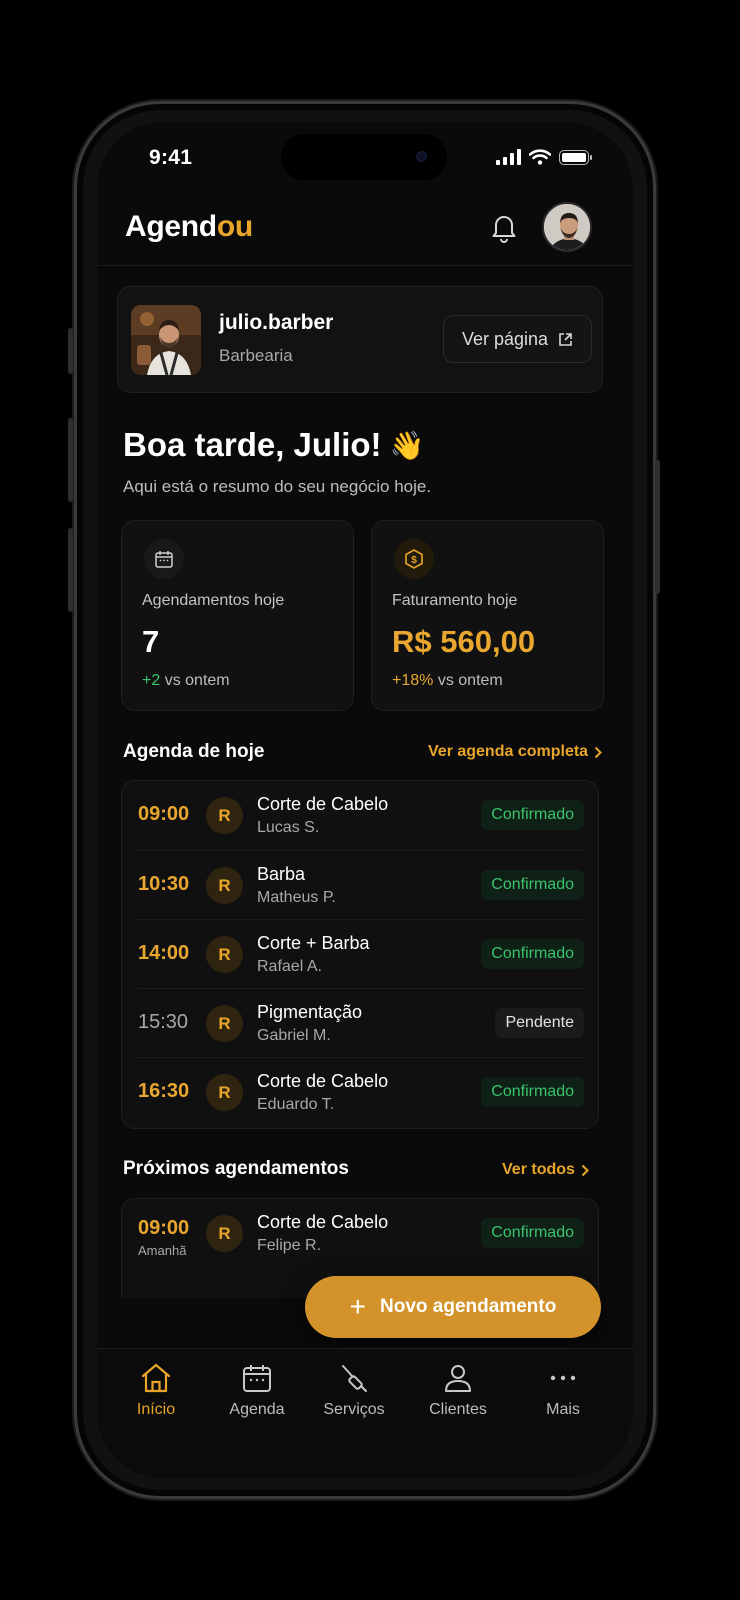 The height and width of the screenshot is (1600, 740). What do you see at coordinates (194, 751) in the screenshot?
I see `today-agenda-title: Agenda de hoje` at bounding box center [194, 751].